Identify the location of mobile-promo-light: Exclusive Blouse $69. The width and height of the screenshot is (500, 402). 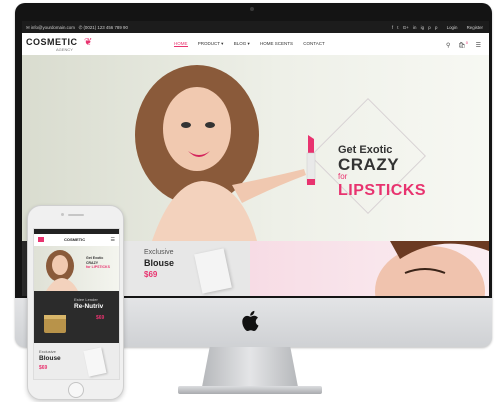
(76, 361).